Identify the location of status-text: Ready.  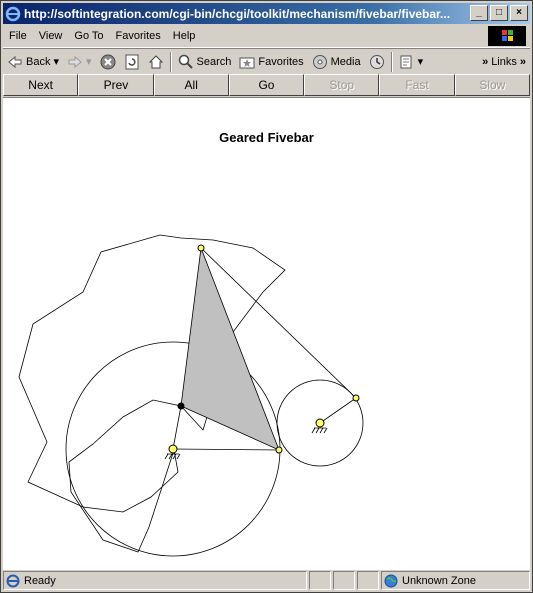
(40, 580).